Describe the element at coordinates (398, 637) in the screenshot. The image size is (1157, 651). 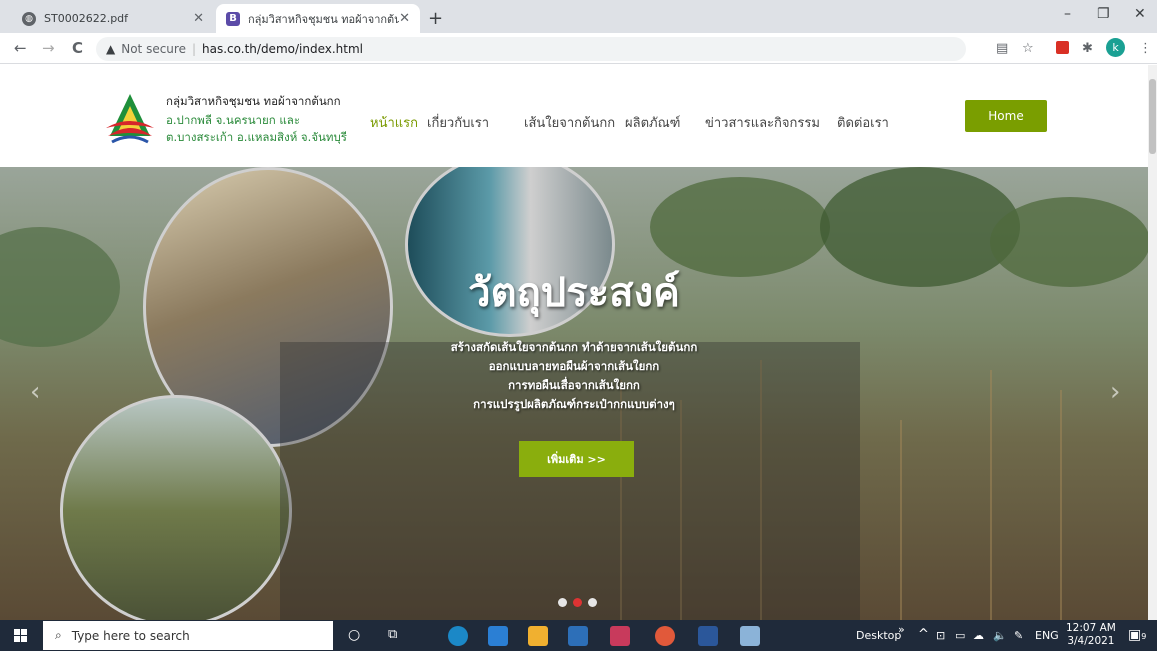
I see `task-view-icon: ⧉` at that location.